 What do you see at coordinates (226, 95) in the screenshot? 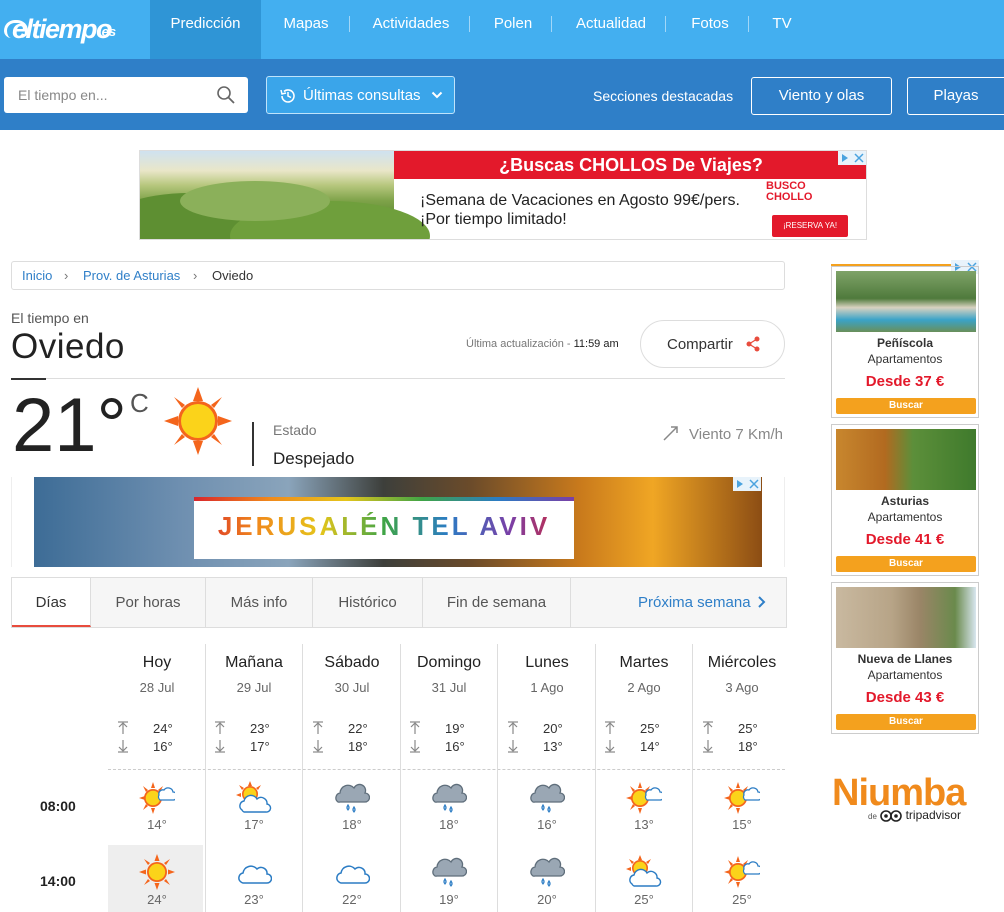
I see `search-icon` at bounding box center [226, 95].